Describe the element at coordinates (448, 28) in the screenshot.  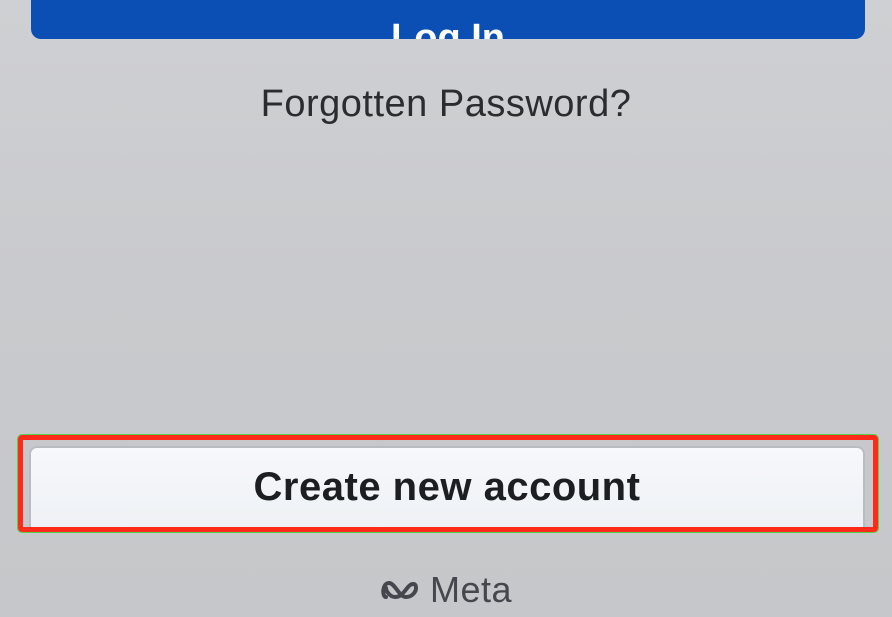
I see `login-button-label: Log In` at that location.